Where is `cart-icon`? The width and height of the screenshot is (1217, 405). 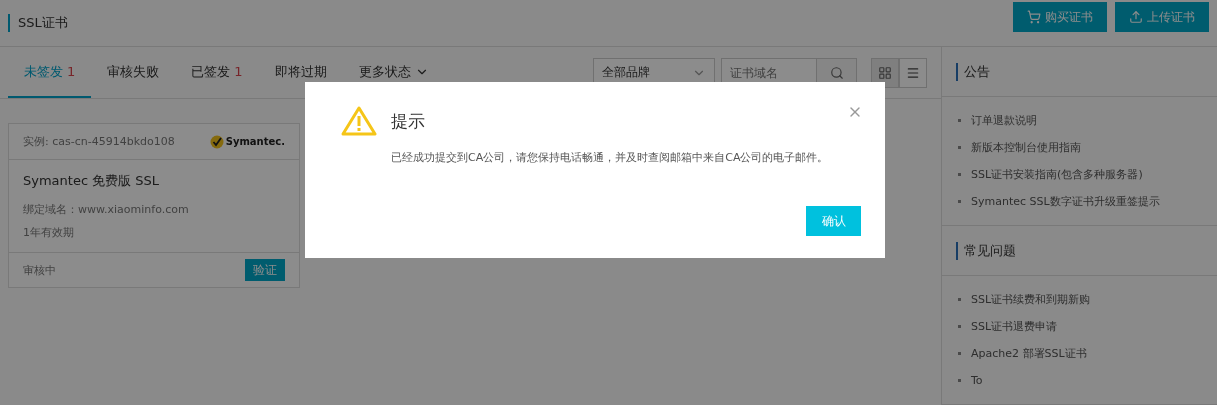
cart-icon is located at coordinates (1034, 17).